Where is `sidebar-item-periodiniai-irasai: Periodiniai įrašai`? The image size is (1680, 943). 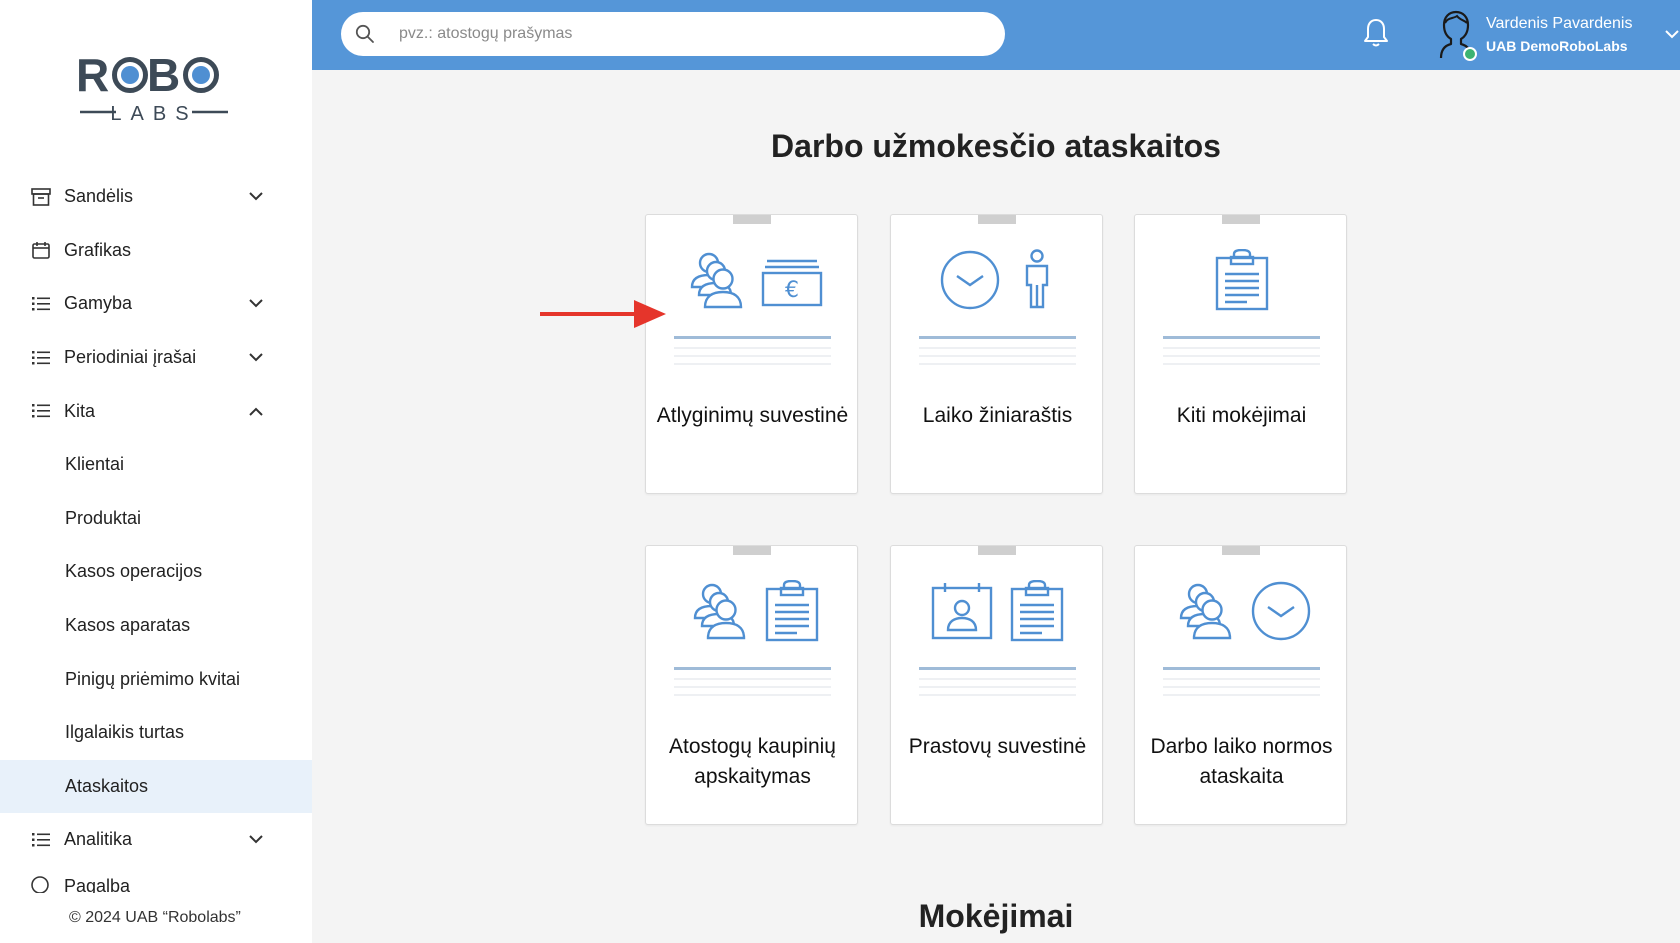 sidebar-item-periodiniai-irasai: Periodiniai įrašai is located at coordinates (156, 358).